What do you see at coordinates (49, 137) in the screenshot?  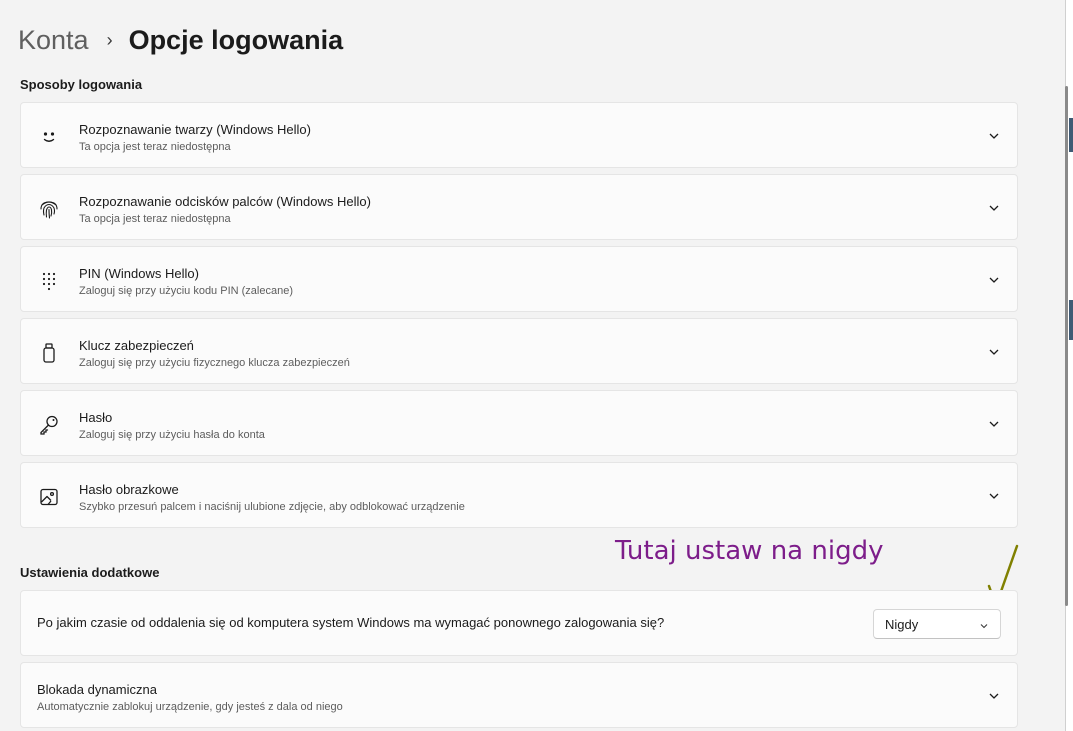 I see `face-icon` at bounding box center [49, 137].